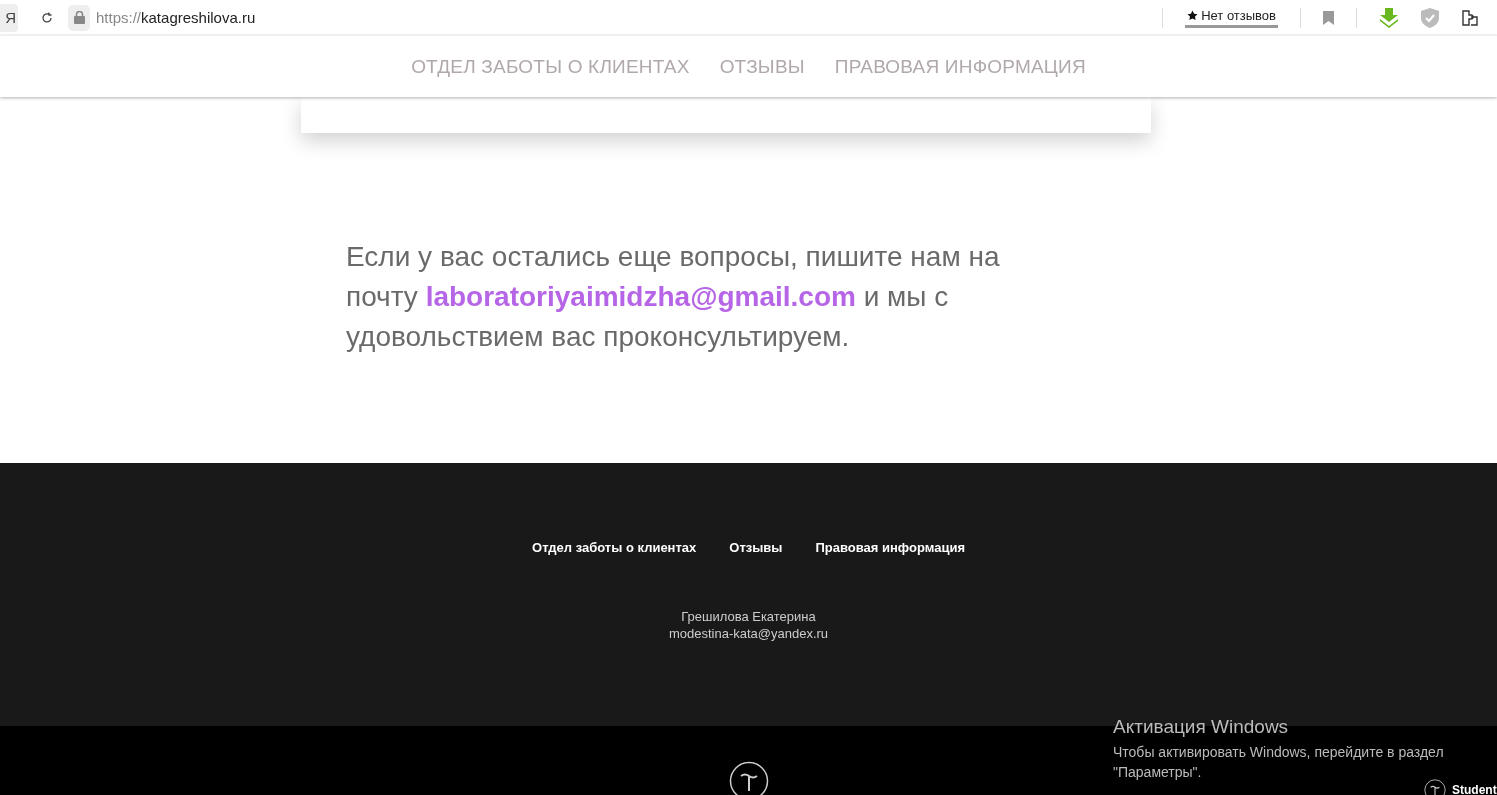  I want to click on footer-link: Отзывы, so click(756, 547).